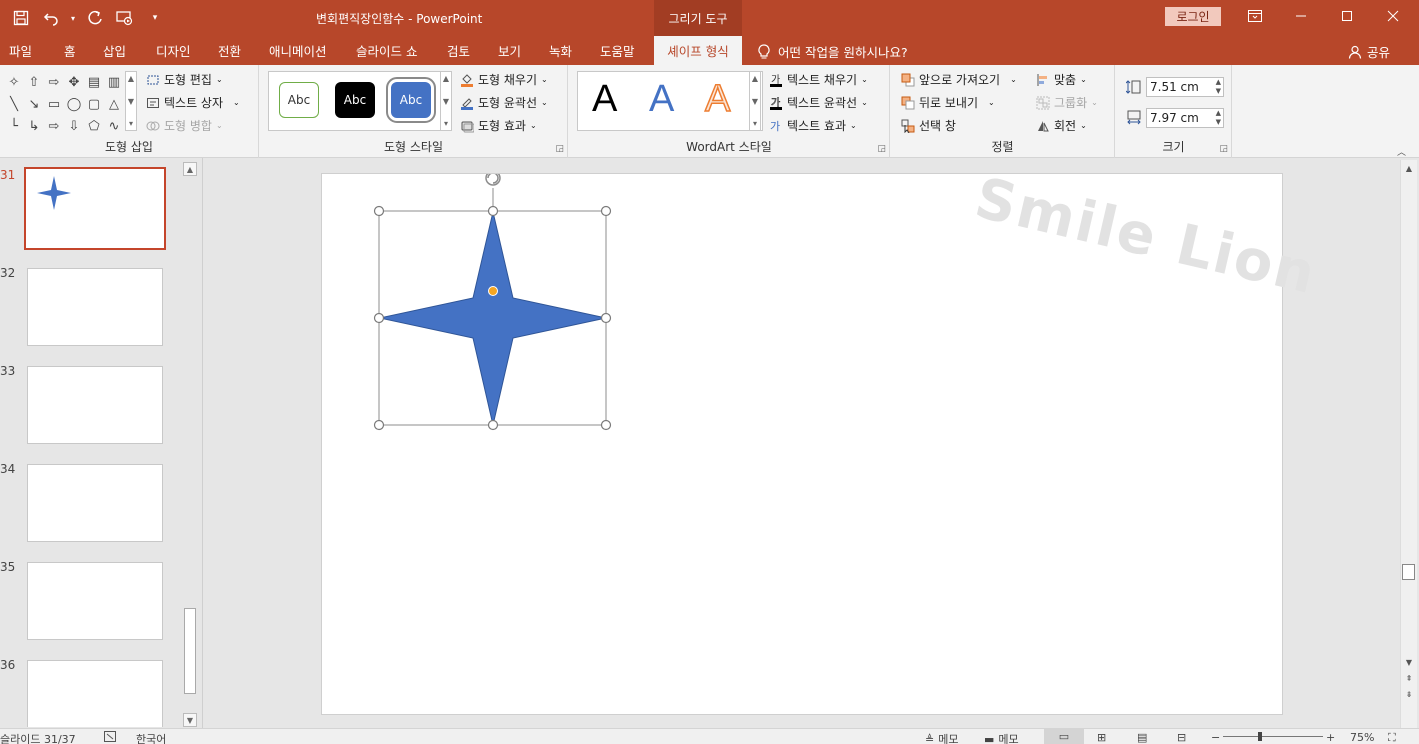 This screenshot has width=1419, height=744. What do you see at coordinates (1101, 737) in the screenshot?
I see `slide-sorter-icon: ⊞` at bounding box center [1101, 737].